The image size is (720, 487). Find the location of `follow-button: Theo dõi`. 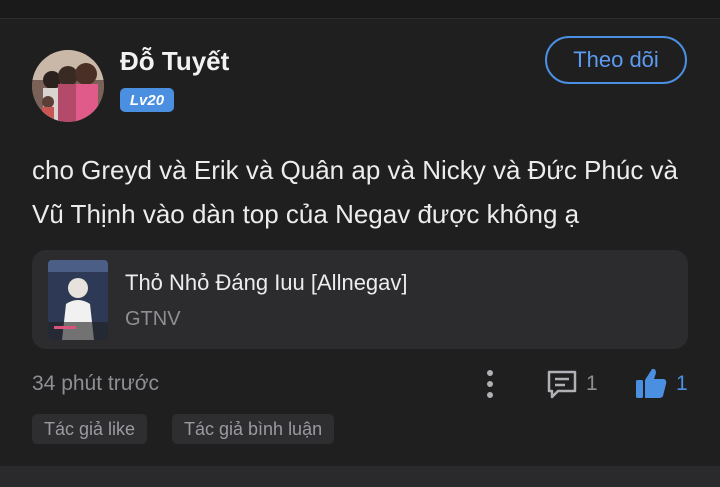

follow-button: Theo dõi is located at coordinates (616, 60).